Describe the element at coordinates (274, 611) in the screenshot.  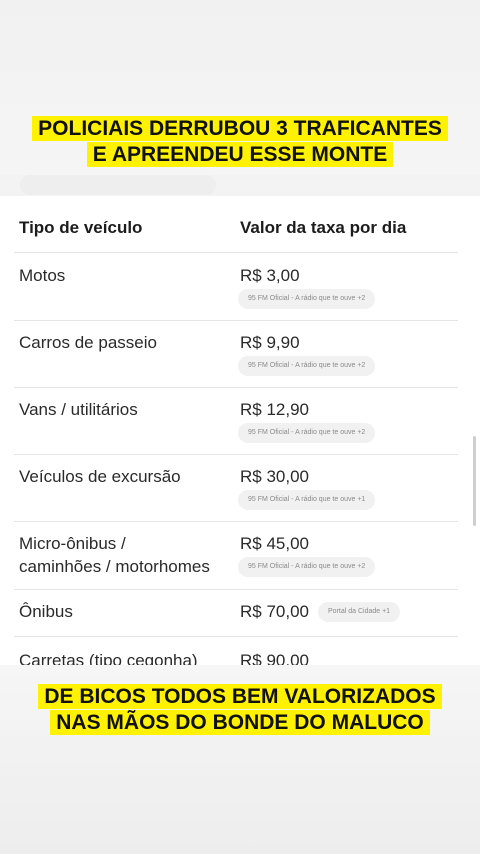
I see `price-cell: R$ 70,00` at that location.